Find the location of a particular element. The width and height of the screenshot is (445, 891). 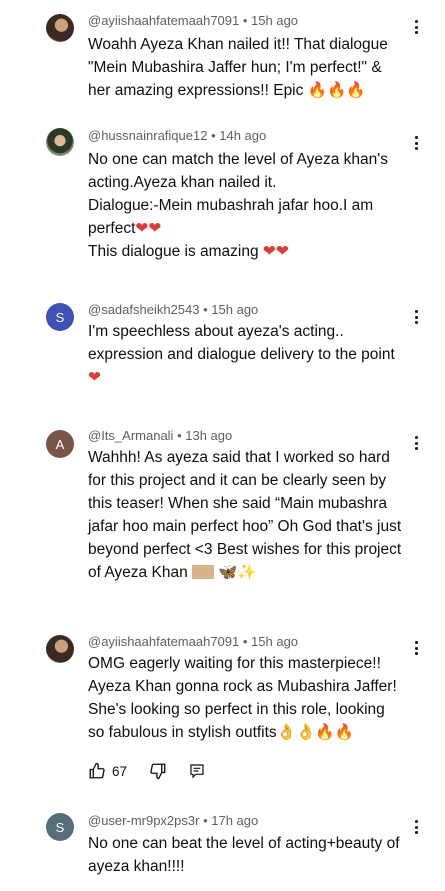

thumb-down-icon is located at coordinates (158, 771).